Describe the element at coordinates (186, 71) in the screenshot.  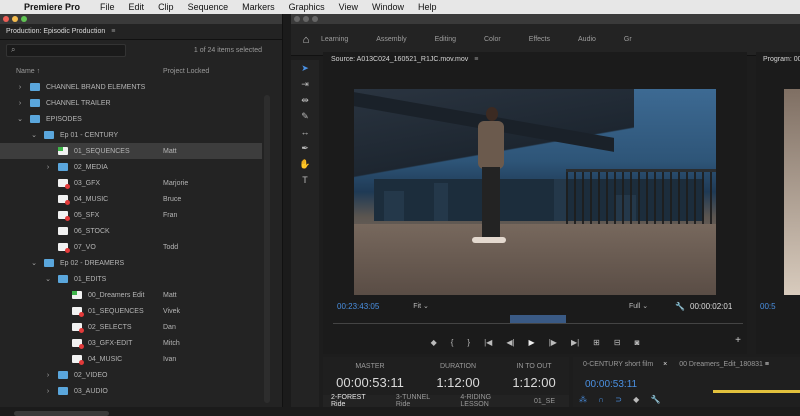
I see `column-project-locked: Project Locked` at that location.